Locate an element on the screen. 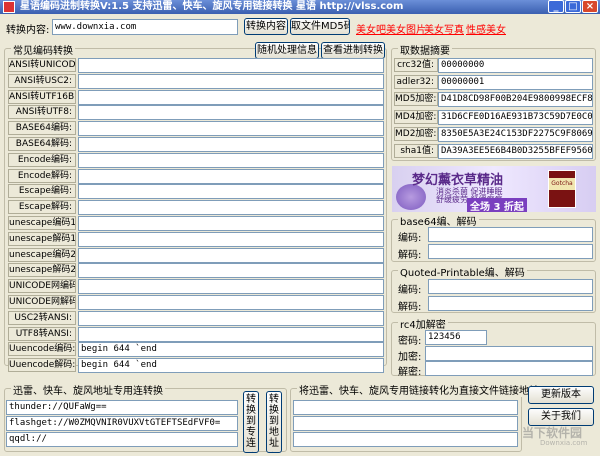  common-row-label: unescape编码2: is located at coordinates (42, 255).